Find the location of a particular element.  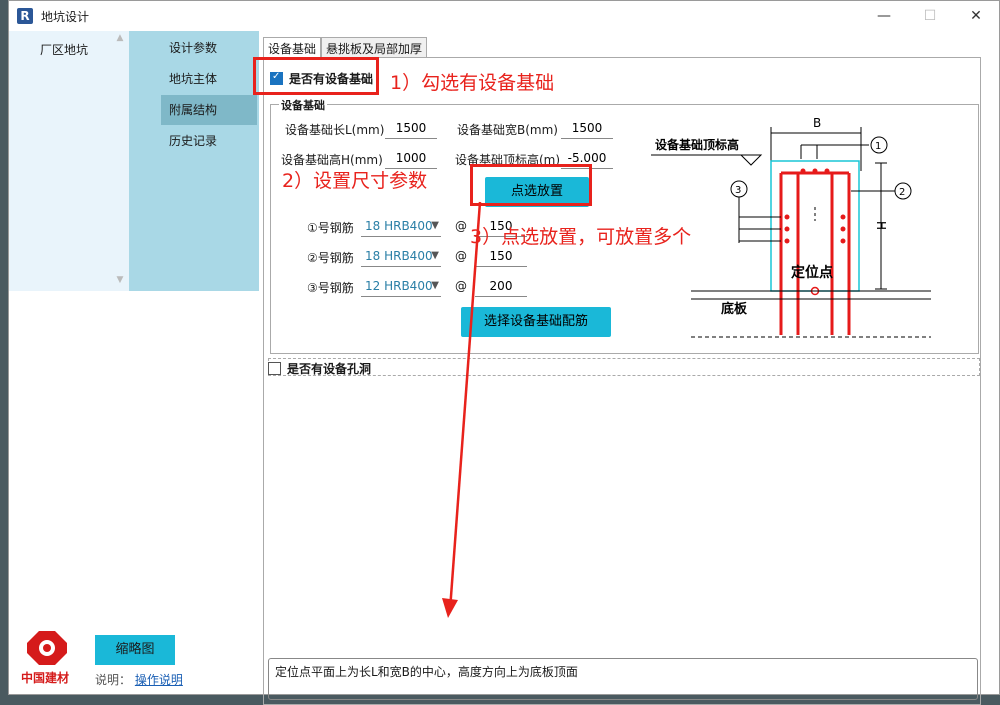

rebar2-type: 18 HRB400 is located at coordinates (399, 256).